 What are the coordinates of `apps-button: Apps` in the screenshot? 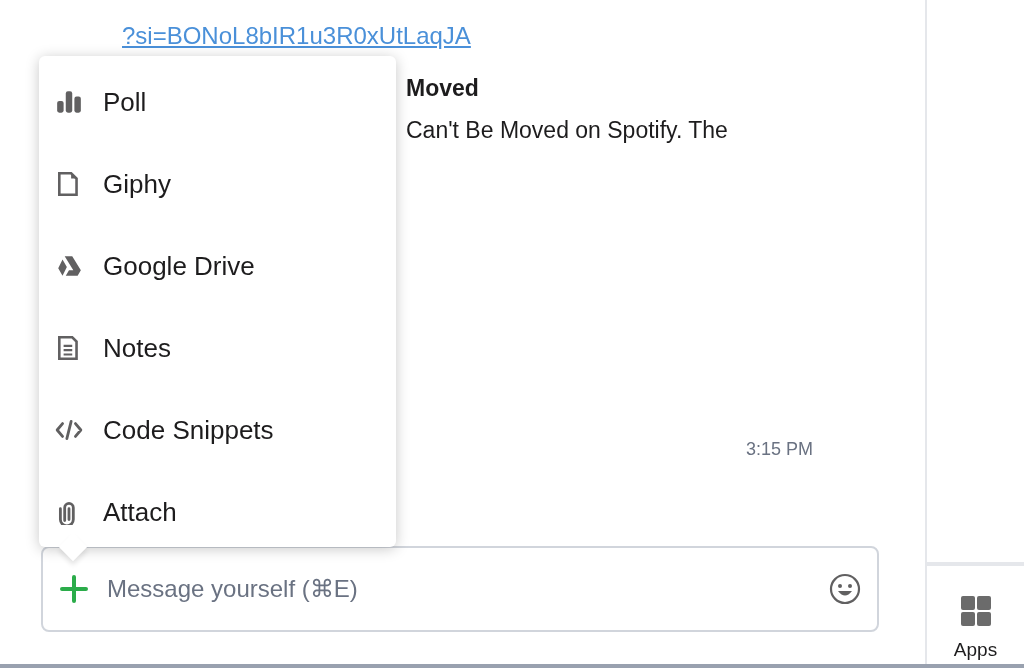 It's located at (975, 614).